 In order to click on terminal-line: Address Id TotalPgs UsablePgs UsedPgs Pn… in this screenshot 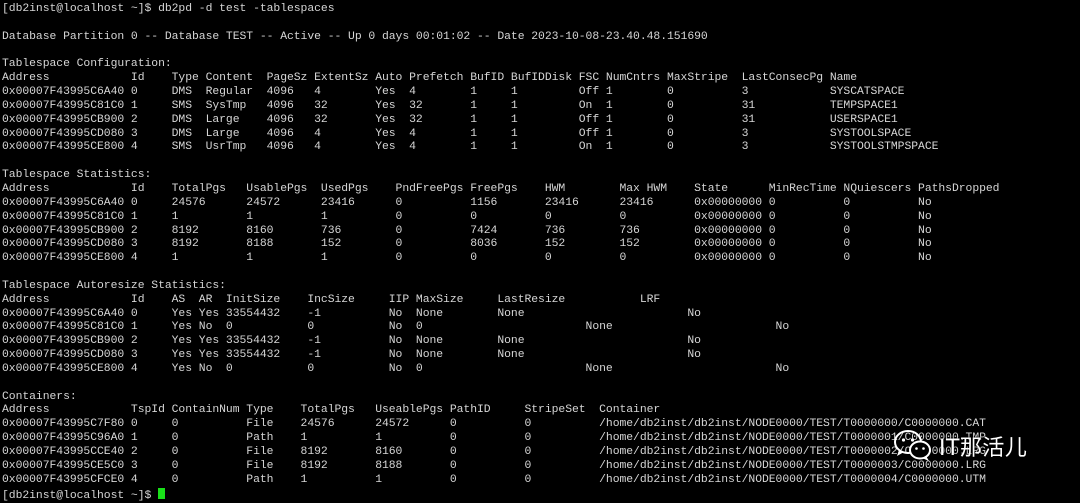, I will do `click(501, 188)`.